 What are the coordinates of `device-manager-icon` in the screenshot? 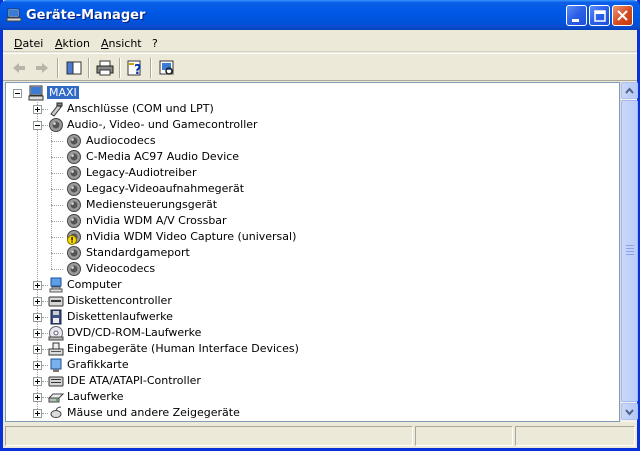 It's located at (14, 15).